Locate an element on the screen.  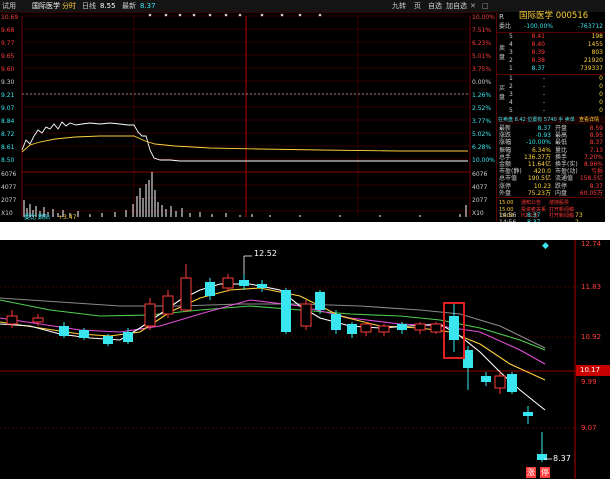
buy-level: 5 is located at coordinates (511, 110).